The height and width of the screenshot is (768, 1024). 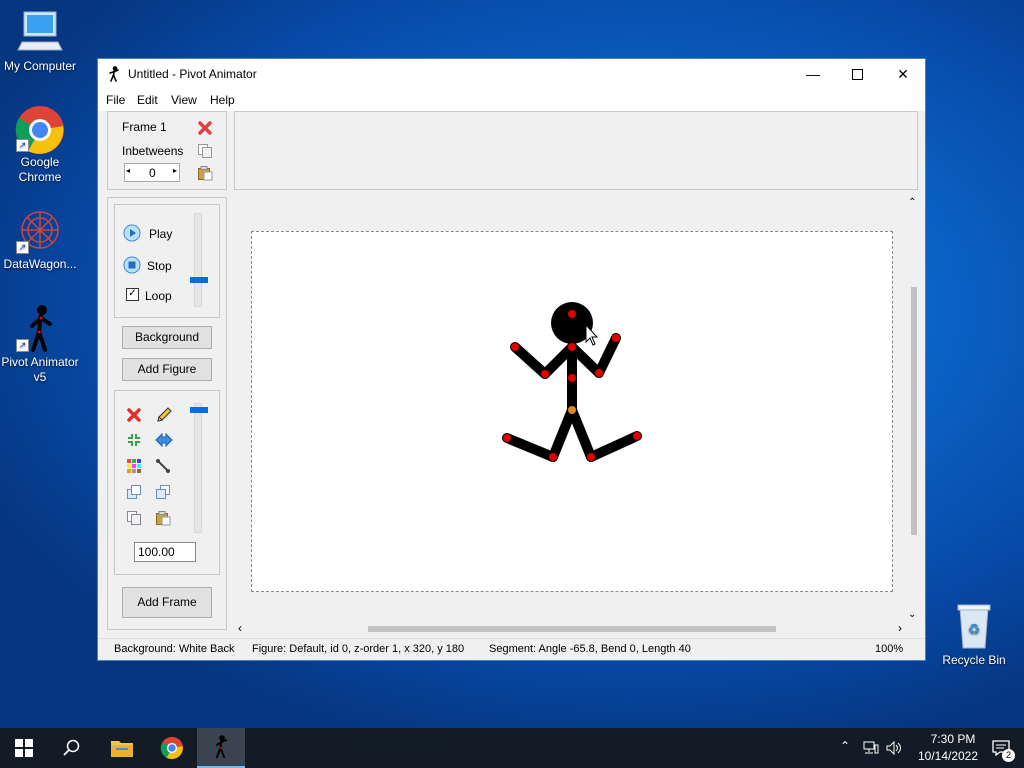 What do you see at coordinates (512, 748) in the screenshot?
I see `taskbar: ⌃ 7:30 PM 10/14/2022 2` at bounding box center [512, 748].